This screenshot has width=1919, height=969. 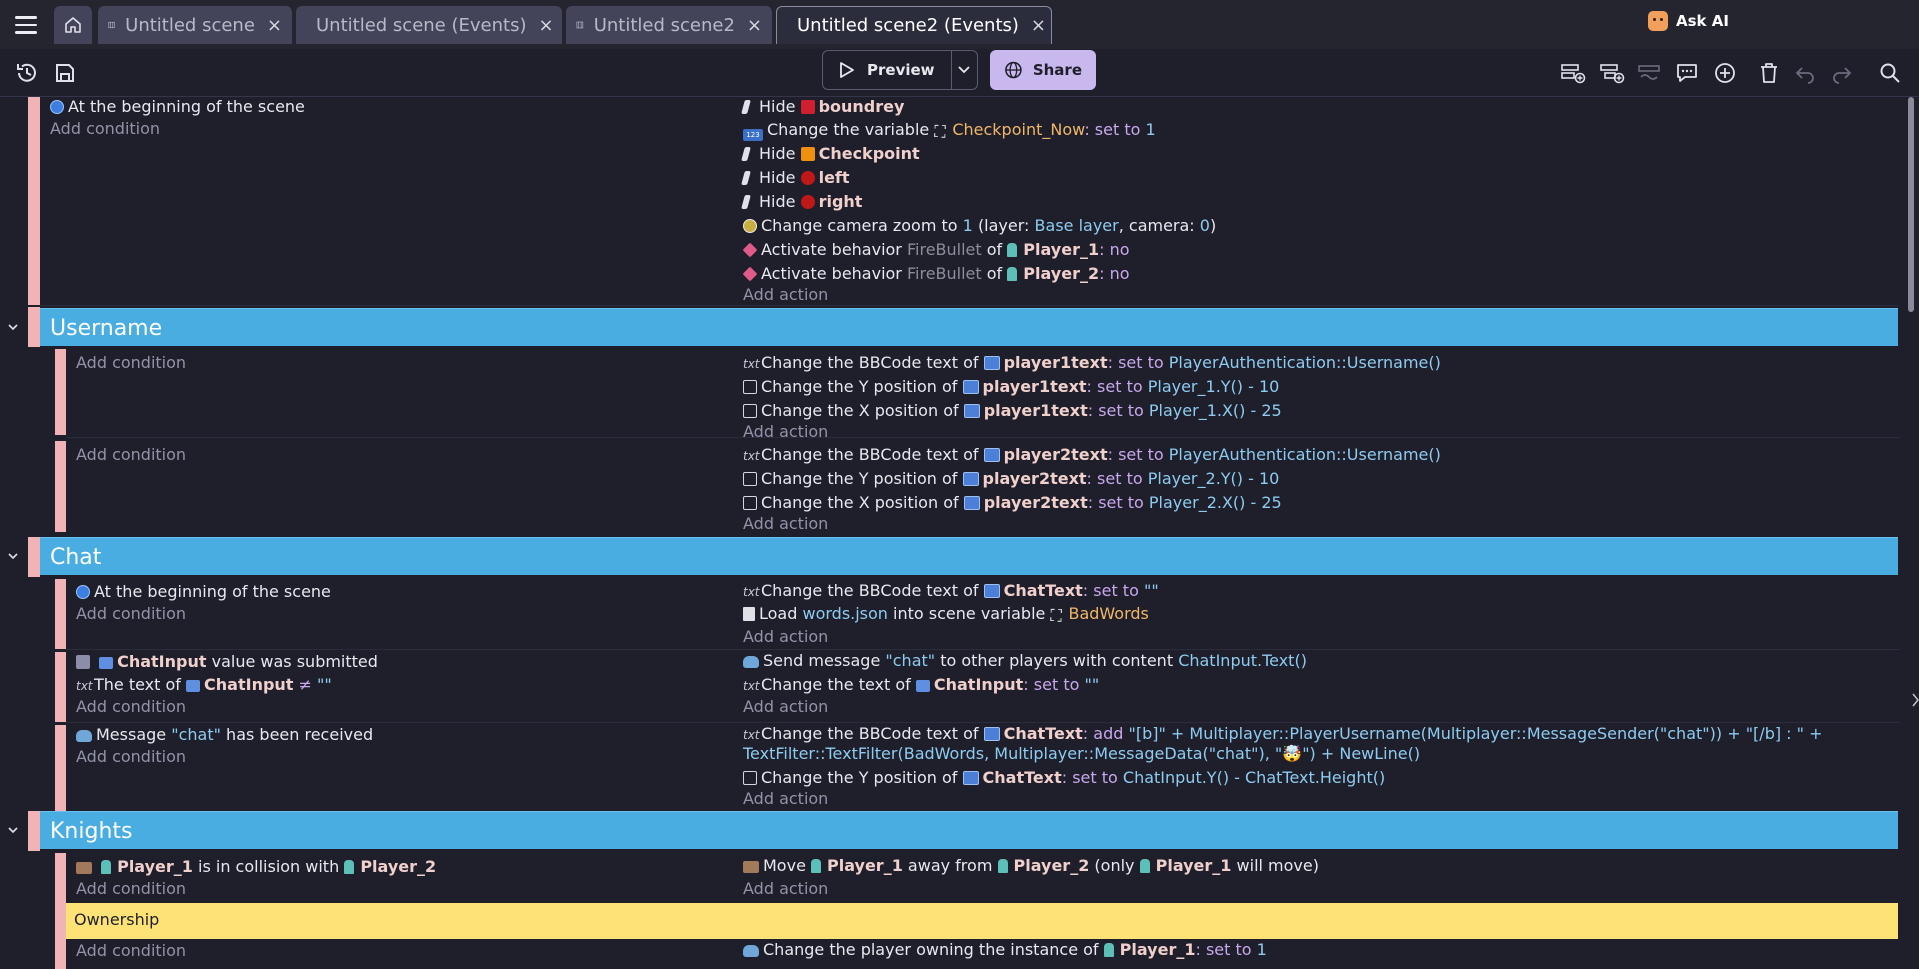 I want to click on scene-variable-icon: ⛶, so click(x=1056, y=615).